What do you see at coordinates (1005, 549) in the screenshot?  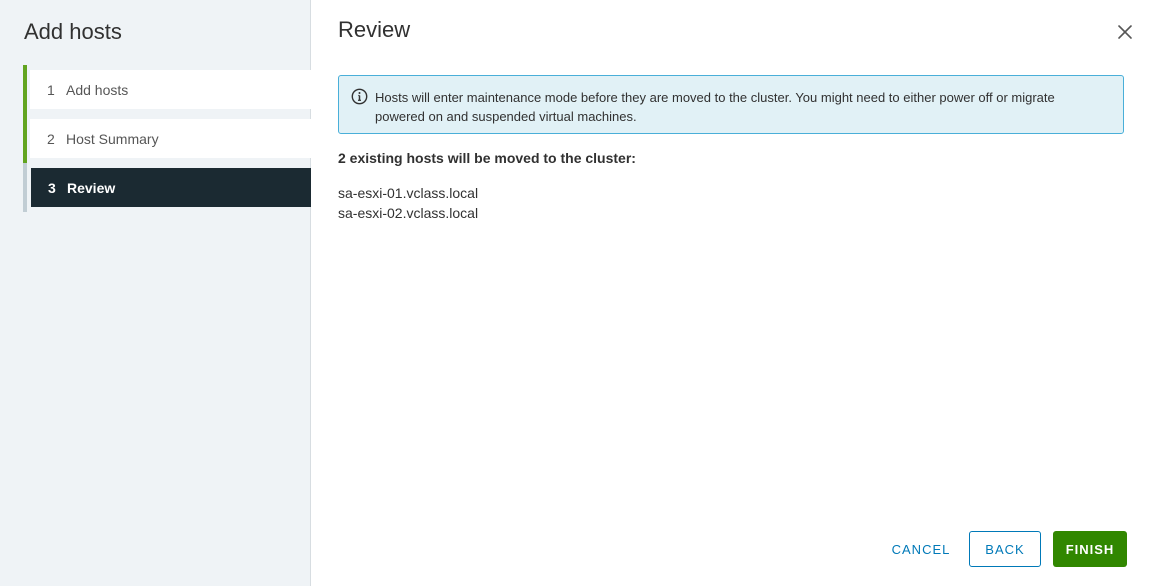 I see `back-button: BACK` at bounding box center [1005, 549].